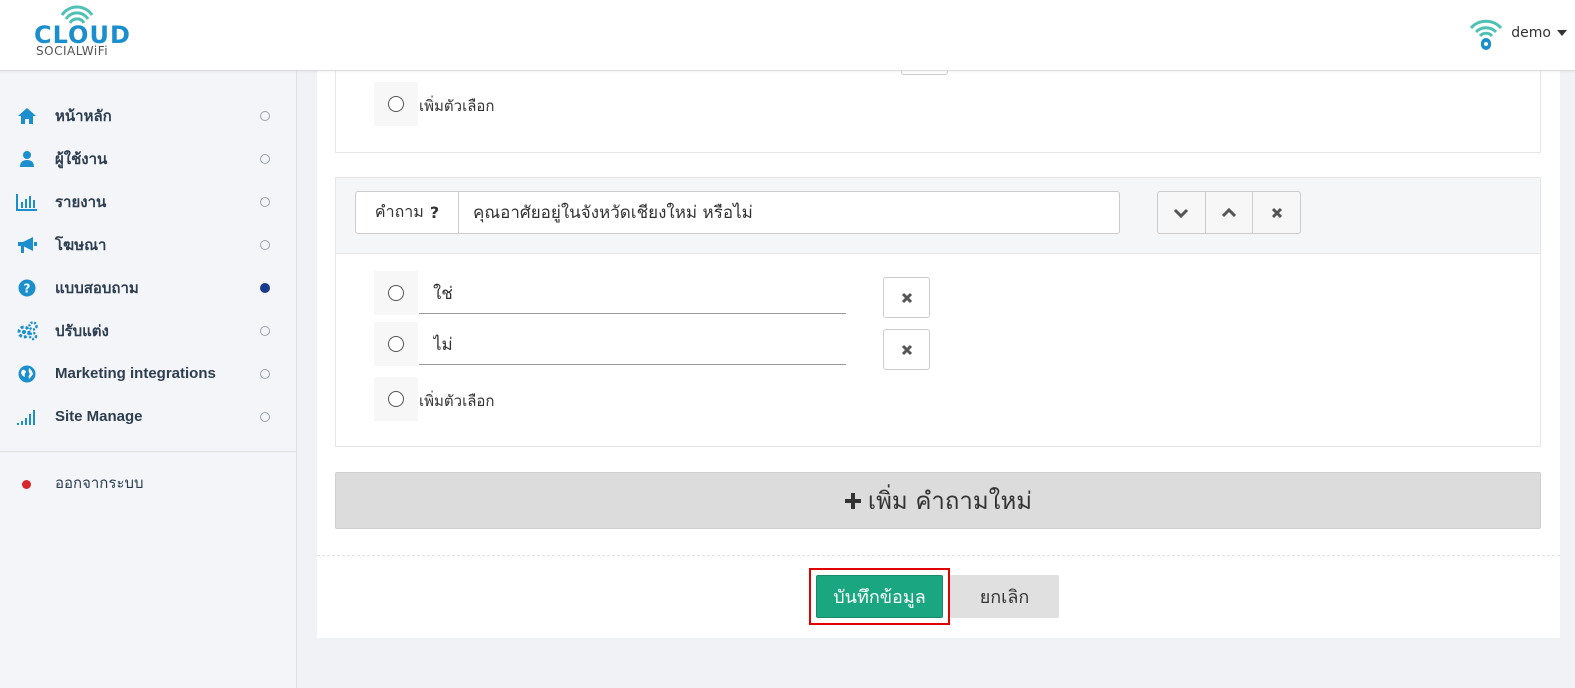 Image resolution: width=1575 pixels, height=688 pixels. Describe the element at coordinates (879, 596) in the screenshot. I see `save-button: บันทึกข้อมูล` at that location.